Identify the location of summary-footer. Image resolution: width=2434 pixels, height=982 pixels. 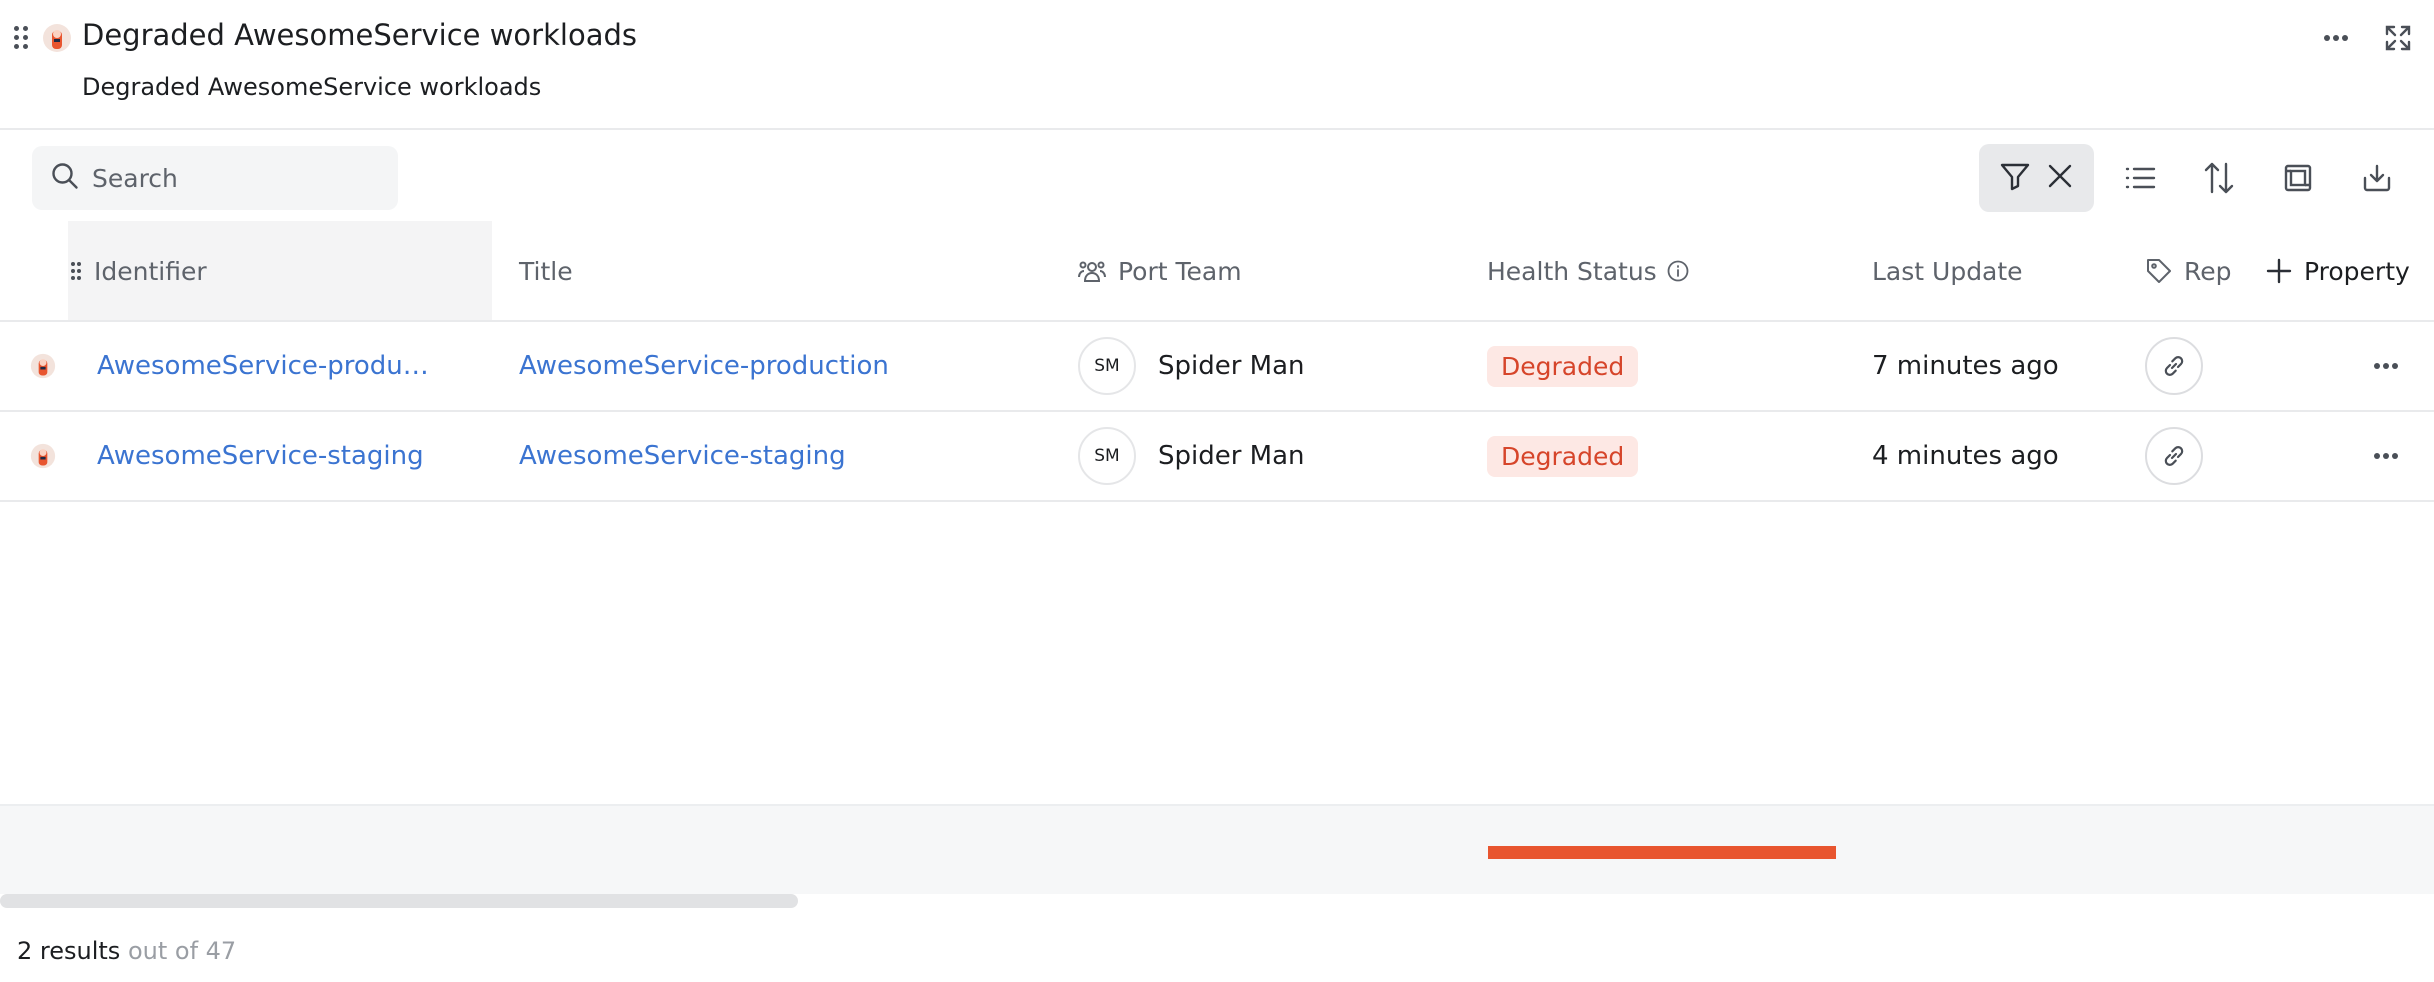
(1217, 849).